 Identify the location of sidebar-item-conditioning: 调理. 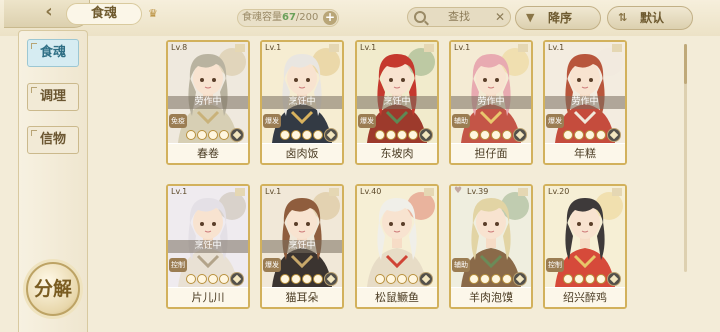
(53, 97).